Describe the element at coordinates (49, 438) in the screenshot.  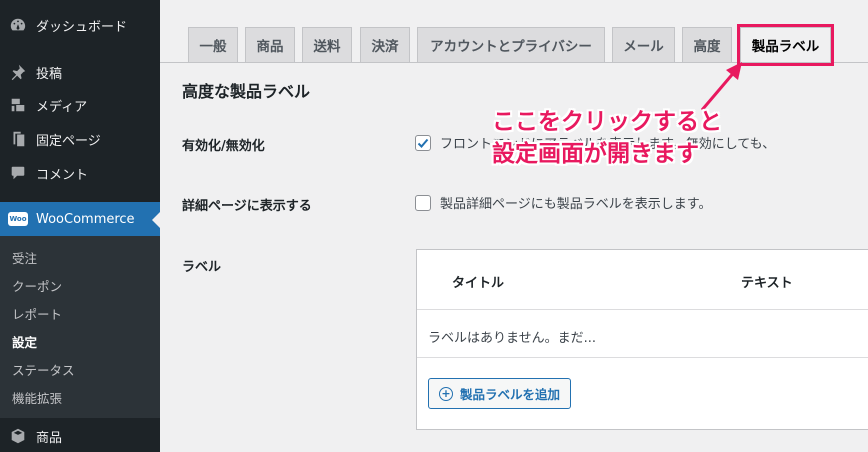
I see `menu-label: 商品` at that location.